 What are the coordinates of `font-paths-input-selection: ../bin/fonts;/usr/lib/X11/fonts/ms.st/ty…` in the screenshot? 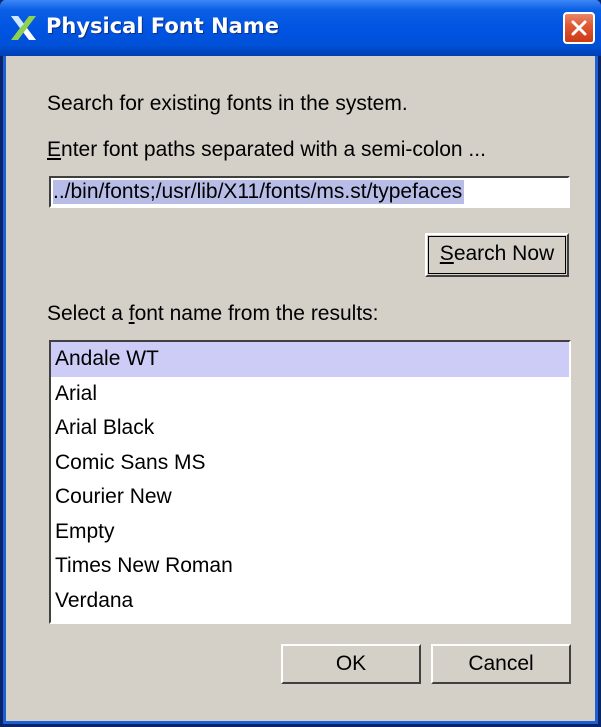 It's located at (259, 192).